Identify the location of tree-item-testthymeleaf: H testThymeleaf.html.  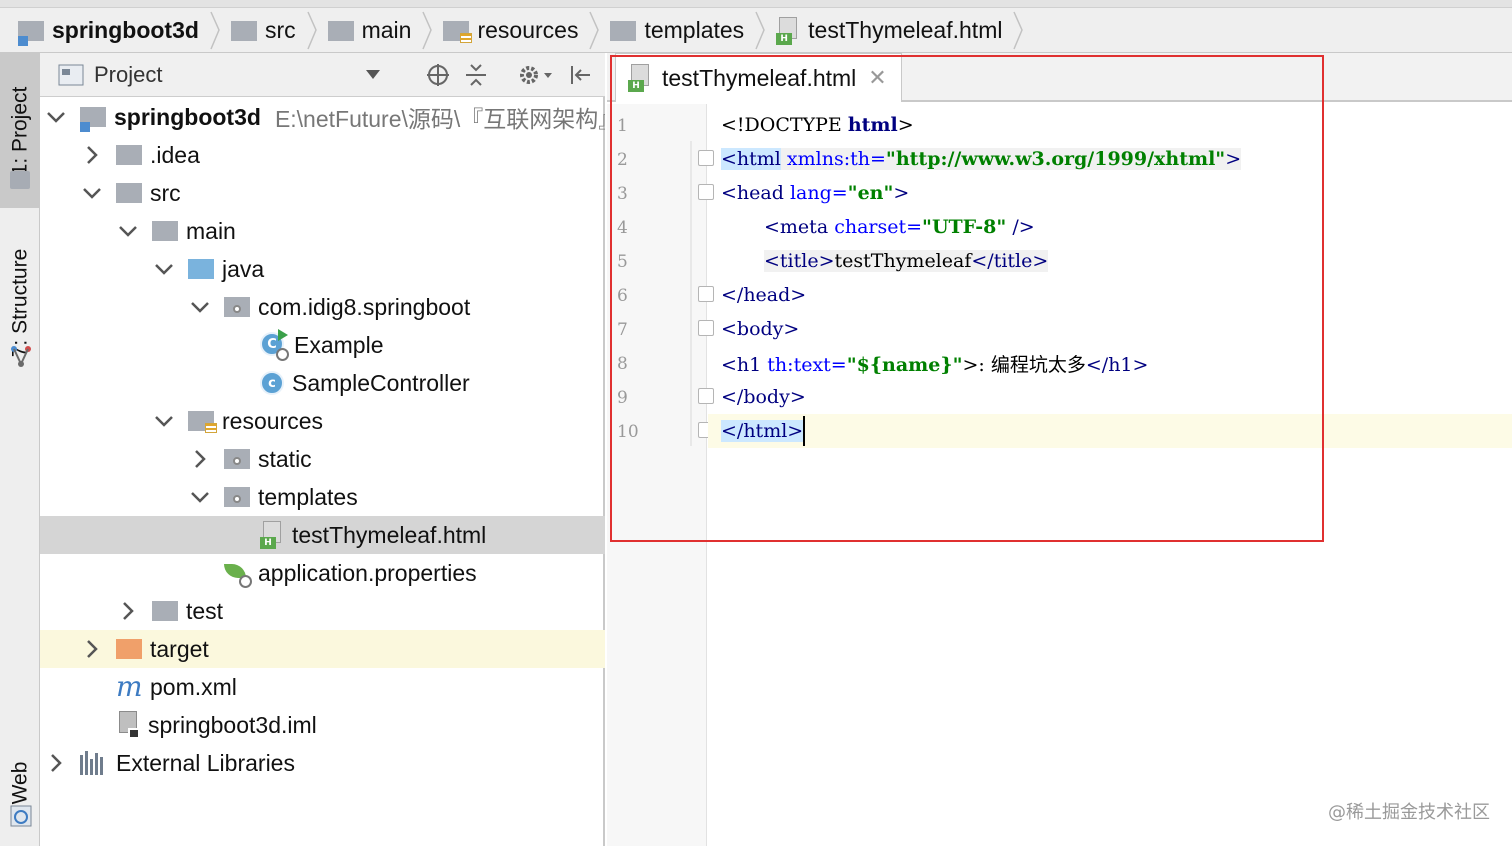
(322, 535).